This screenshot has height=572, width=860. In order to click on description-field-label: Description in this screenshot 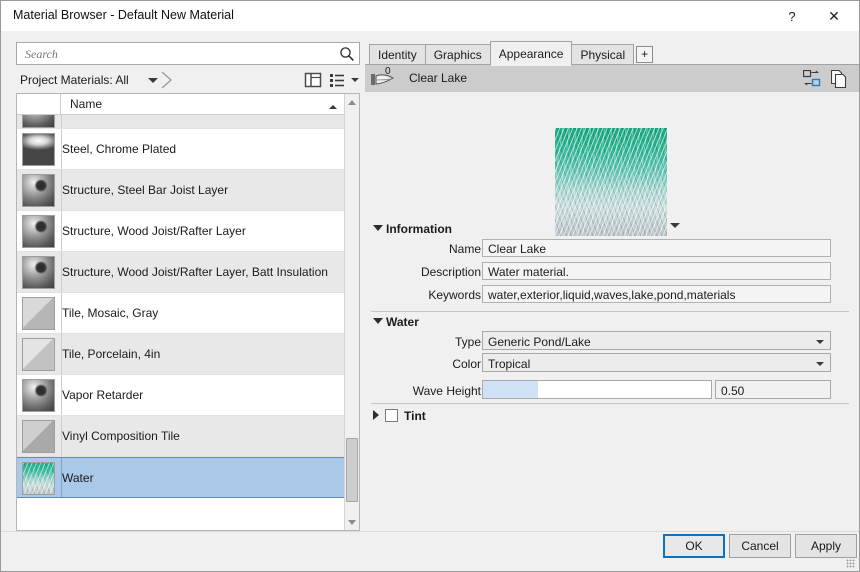, I will do `click(450, 272)`.